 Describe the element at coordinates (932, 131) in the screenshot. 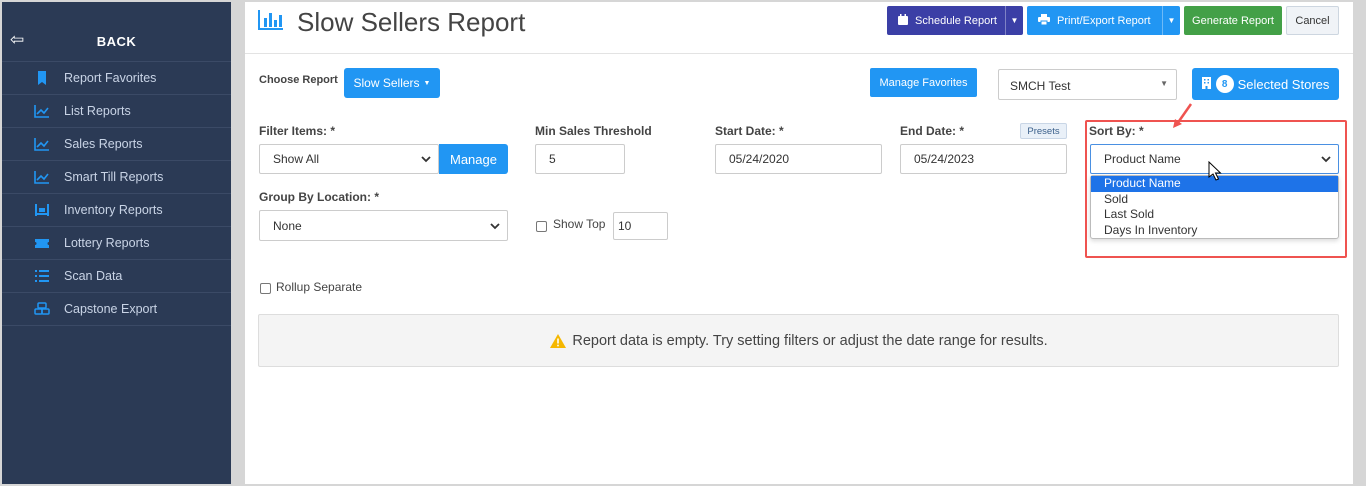

I see `end-date-label: End Date: *` at that location.